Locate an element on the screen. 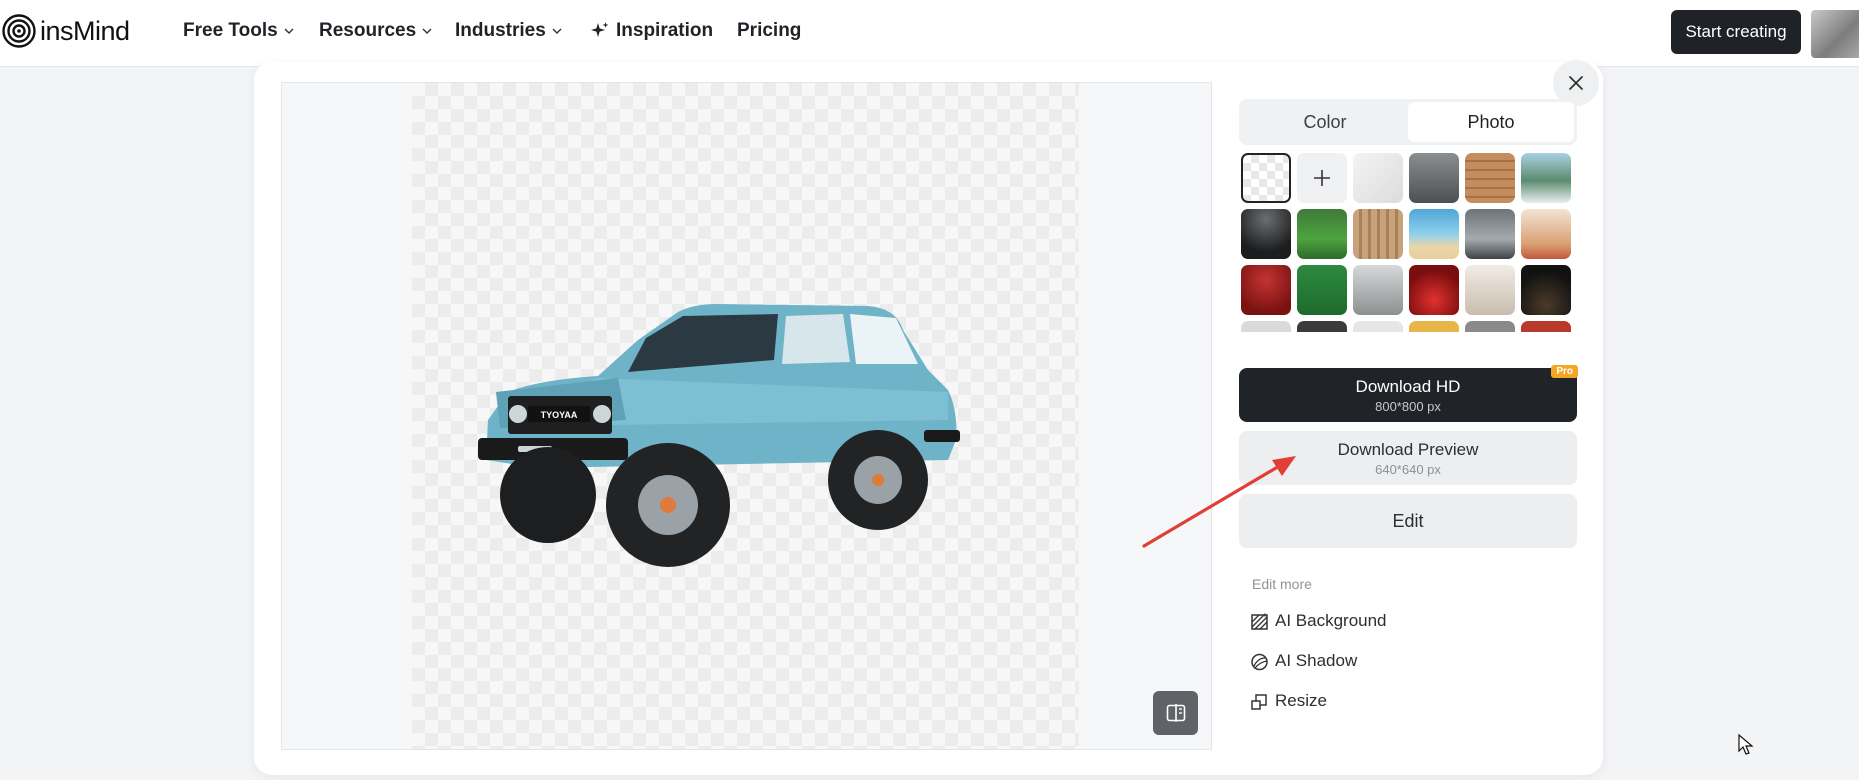 Image resolution: width=1859 pixels, height=780 pixels. nav-inspiration: Inspiration is located at coordinates (651, 31).